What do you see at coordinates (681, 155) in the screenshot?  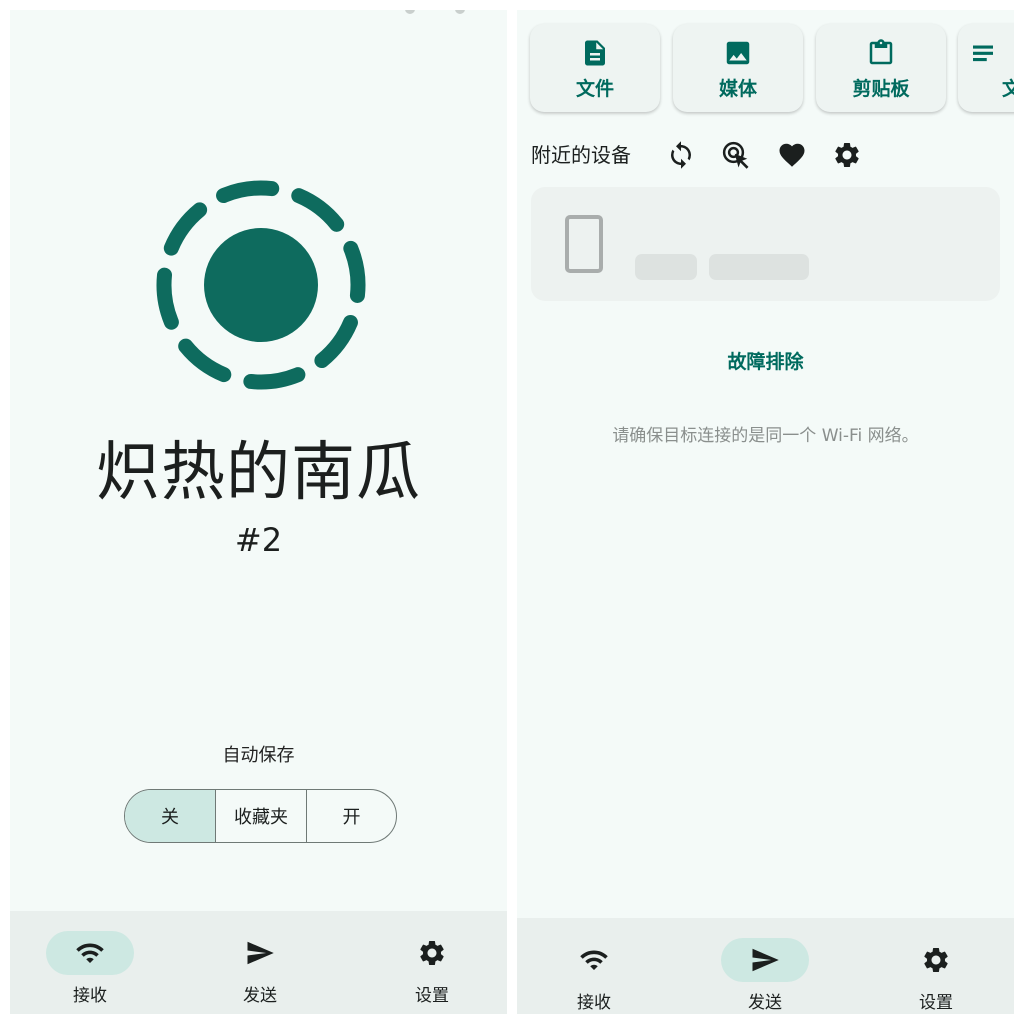 I see `refresh-icon` at bounding box center [681, 155].